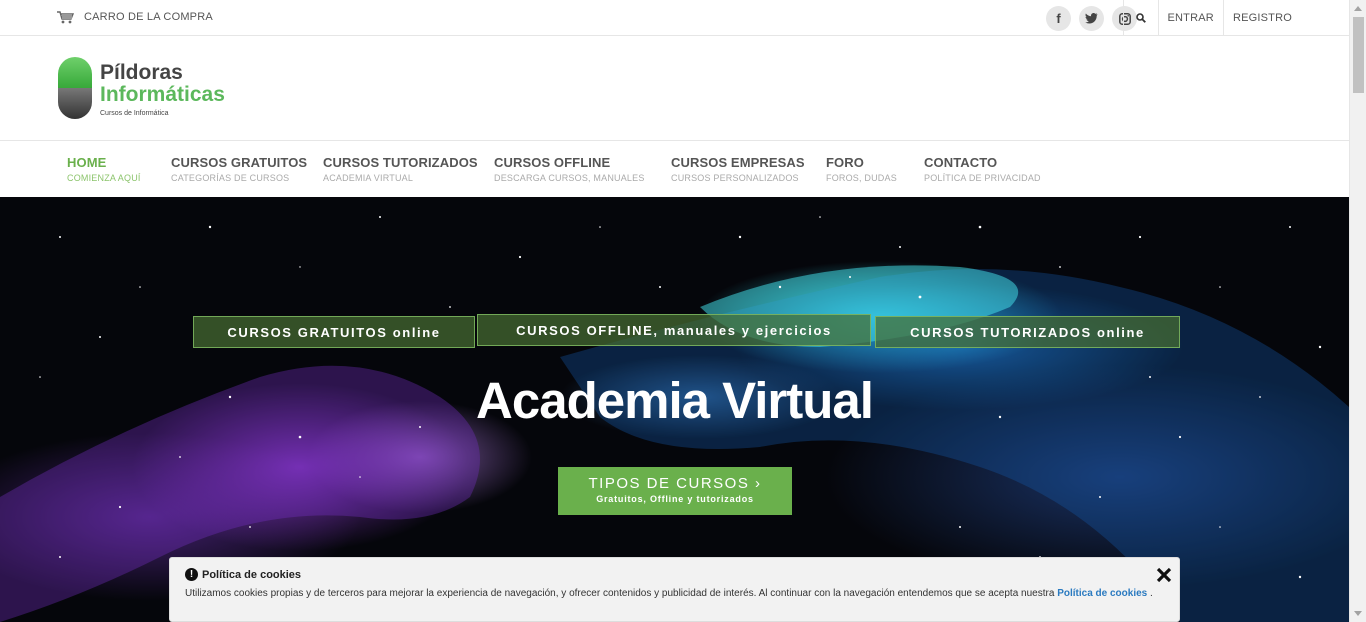  I want to click on search-icon, so click(1141, 17).